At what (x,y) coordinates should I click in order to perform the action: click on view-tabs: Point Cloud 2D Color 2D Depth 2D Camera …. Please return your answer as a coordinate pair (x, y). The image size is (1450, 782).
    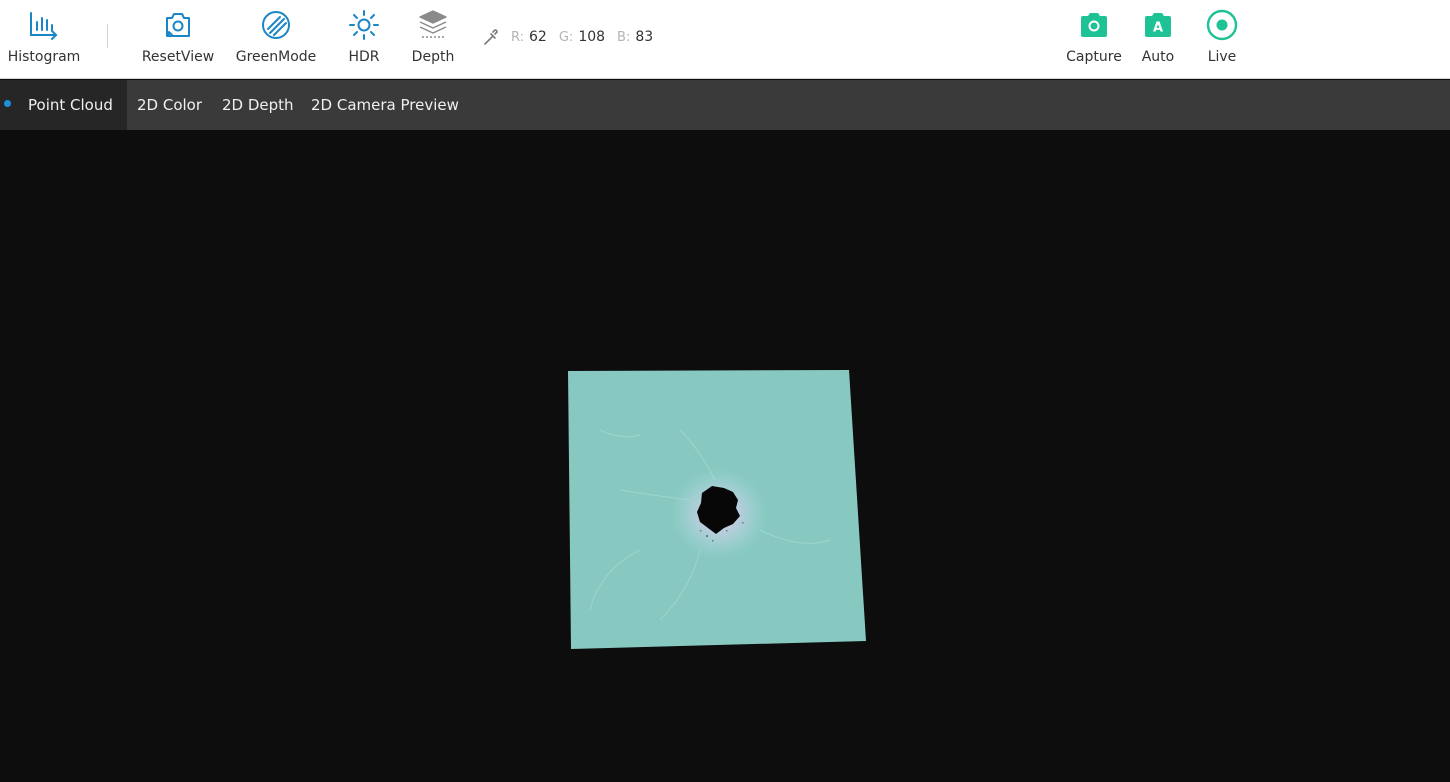
    Looking at the image, I should click on (725, 105).